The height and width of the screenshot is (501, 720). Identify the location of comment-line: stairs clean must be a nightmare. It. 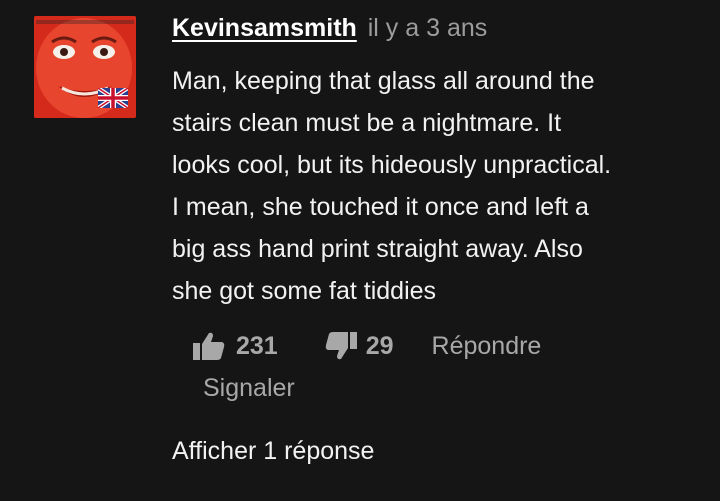
(367, 123).